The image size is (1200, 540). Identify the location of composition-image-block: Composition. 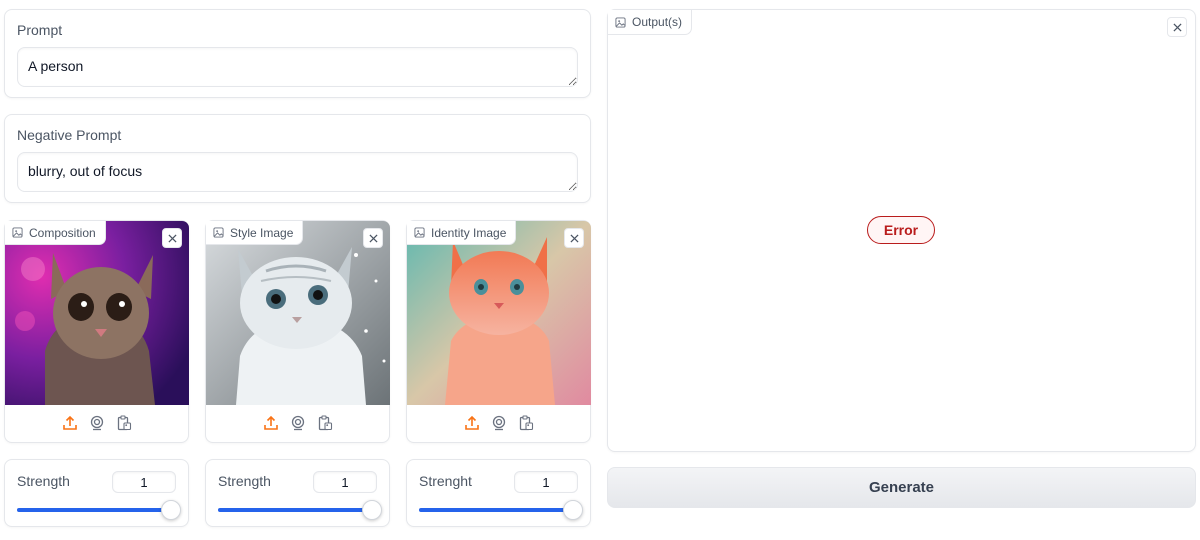
(96, 331).